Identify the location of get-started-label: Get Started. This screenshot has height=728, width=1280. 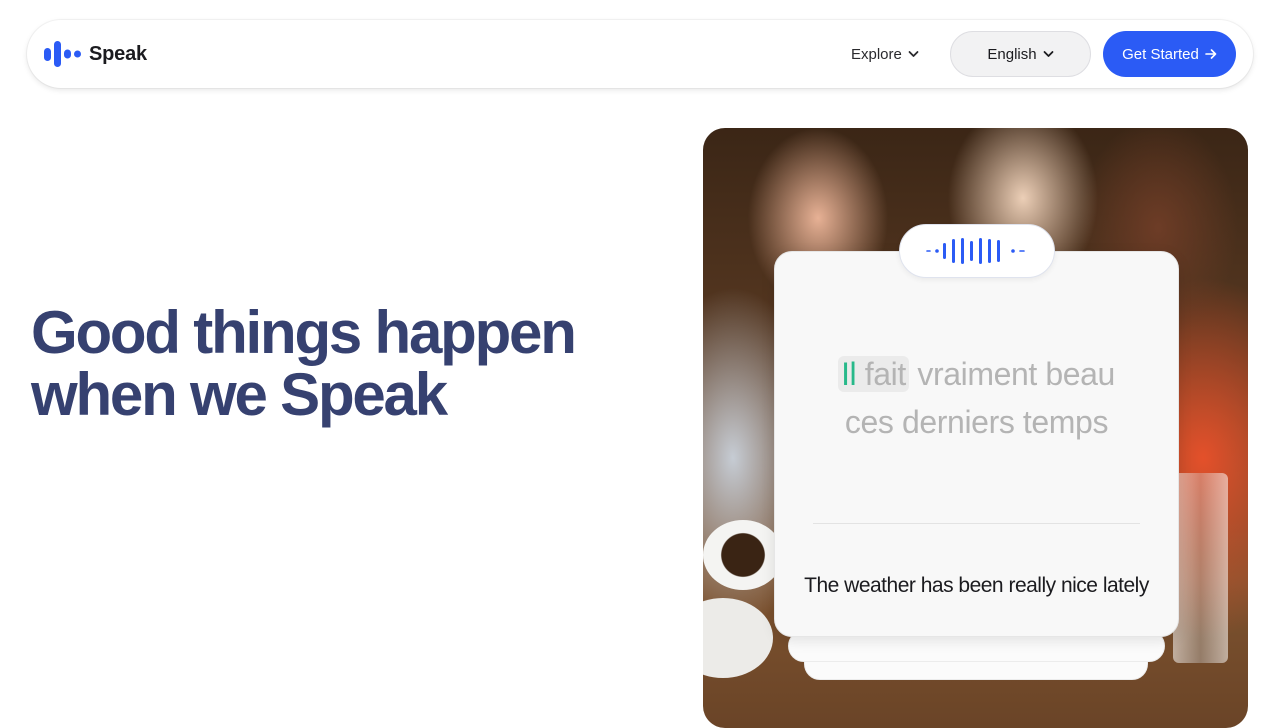
(1160, 54).